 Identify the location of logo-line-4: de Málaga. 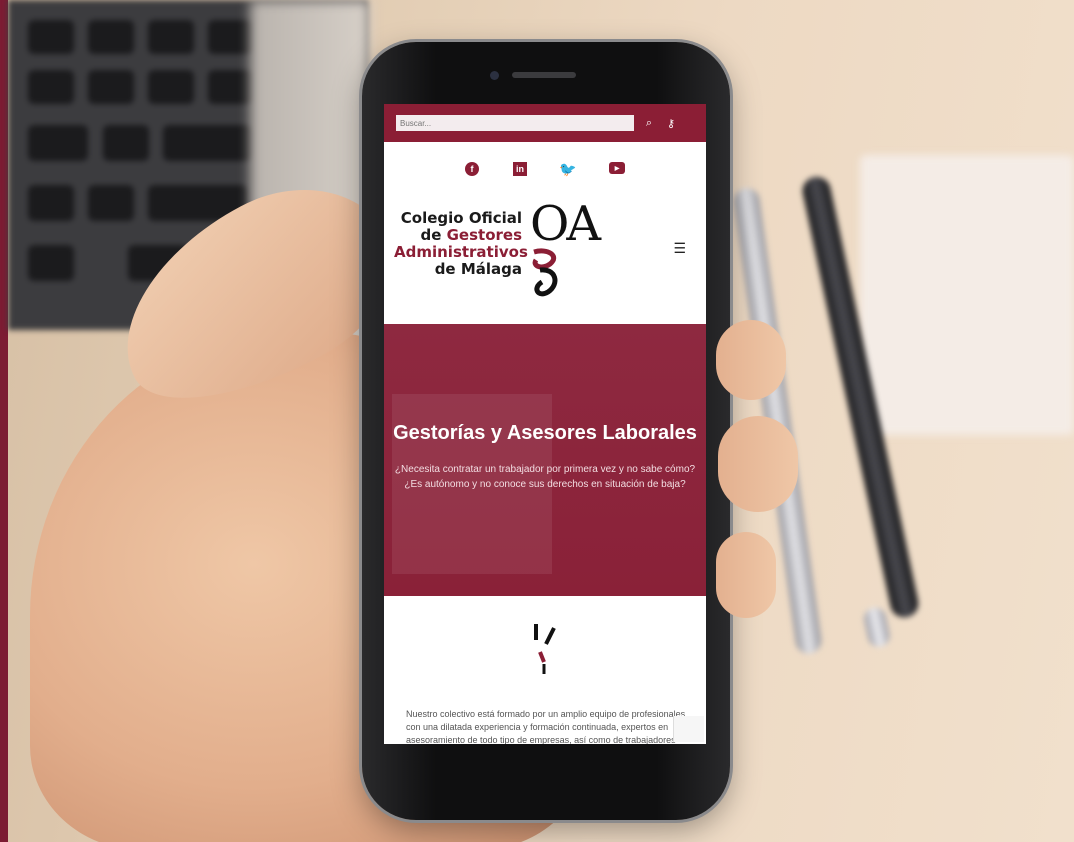
(478, 269).